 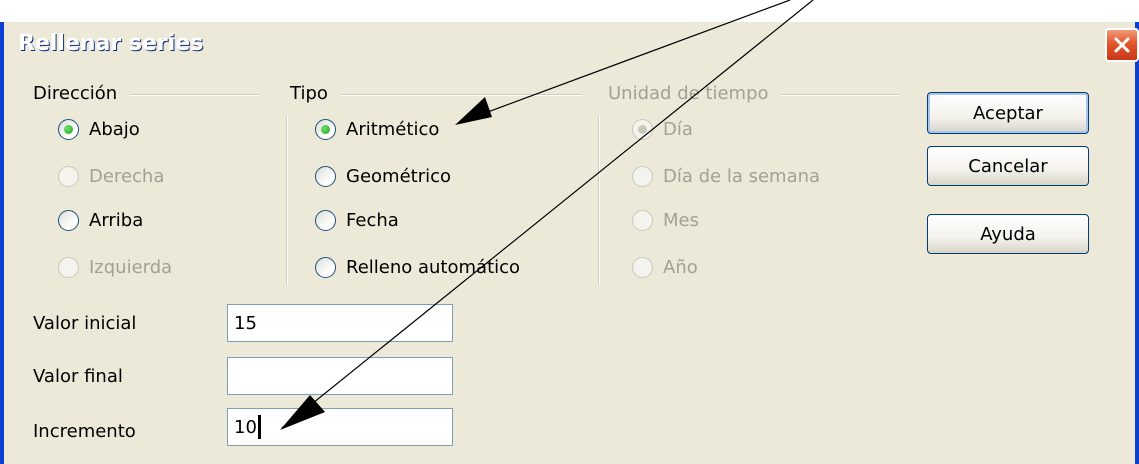 I want to click on arrow-head-increment, so click(x=302, y=412).